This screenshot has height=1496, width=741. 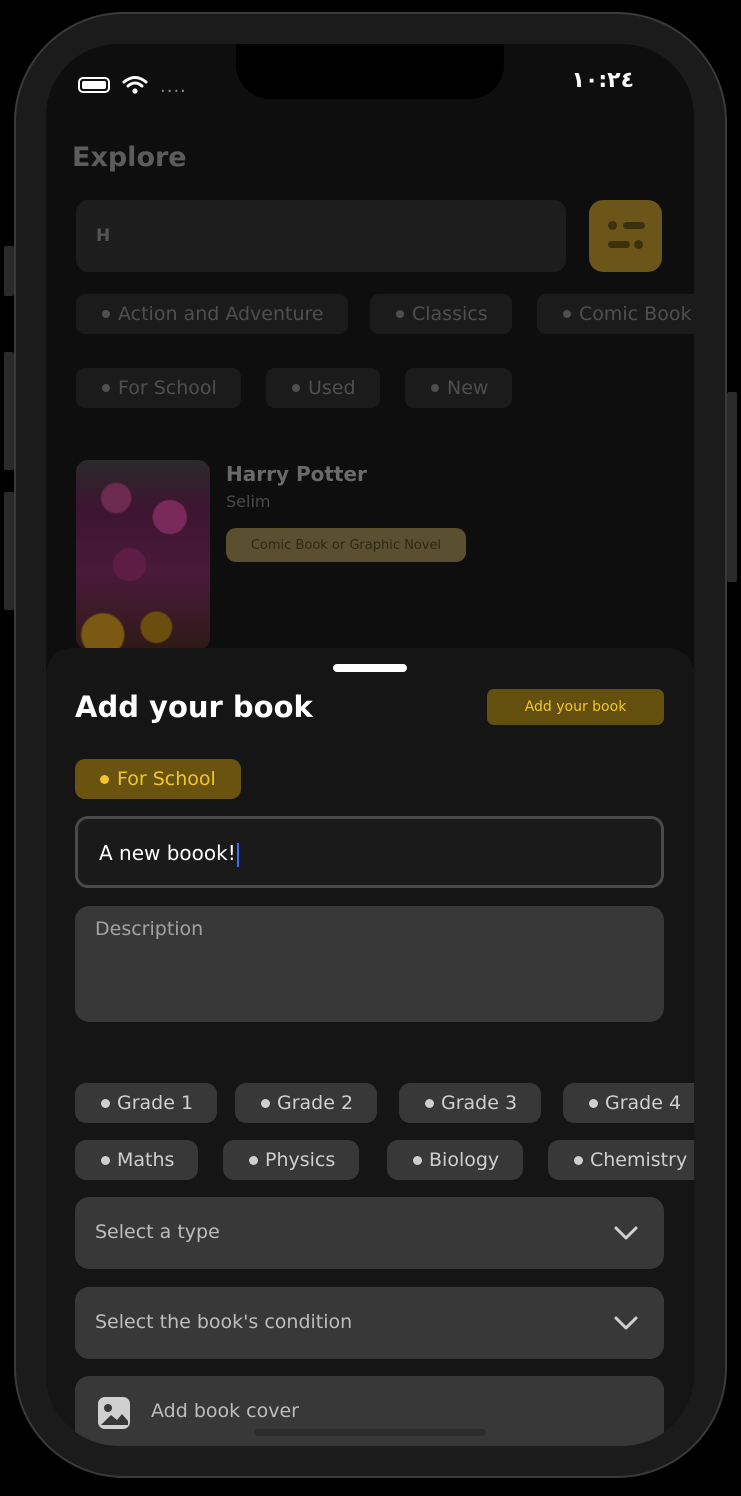 I want to click on add-book-cover-label: Add book cover, so click(x=225, y=1411).